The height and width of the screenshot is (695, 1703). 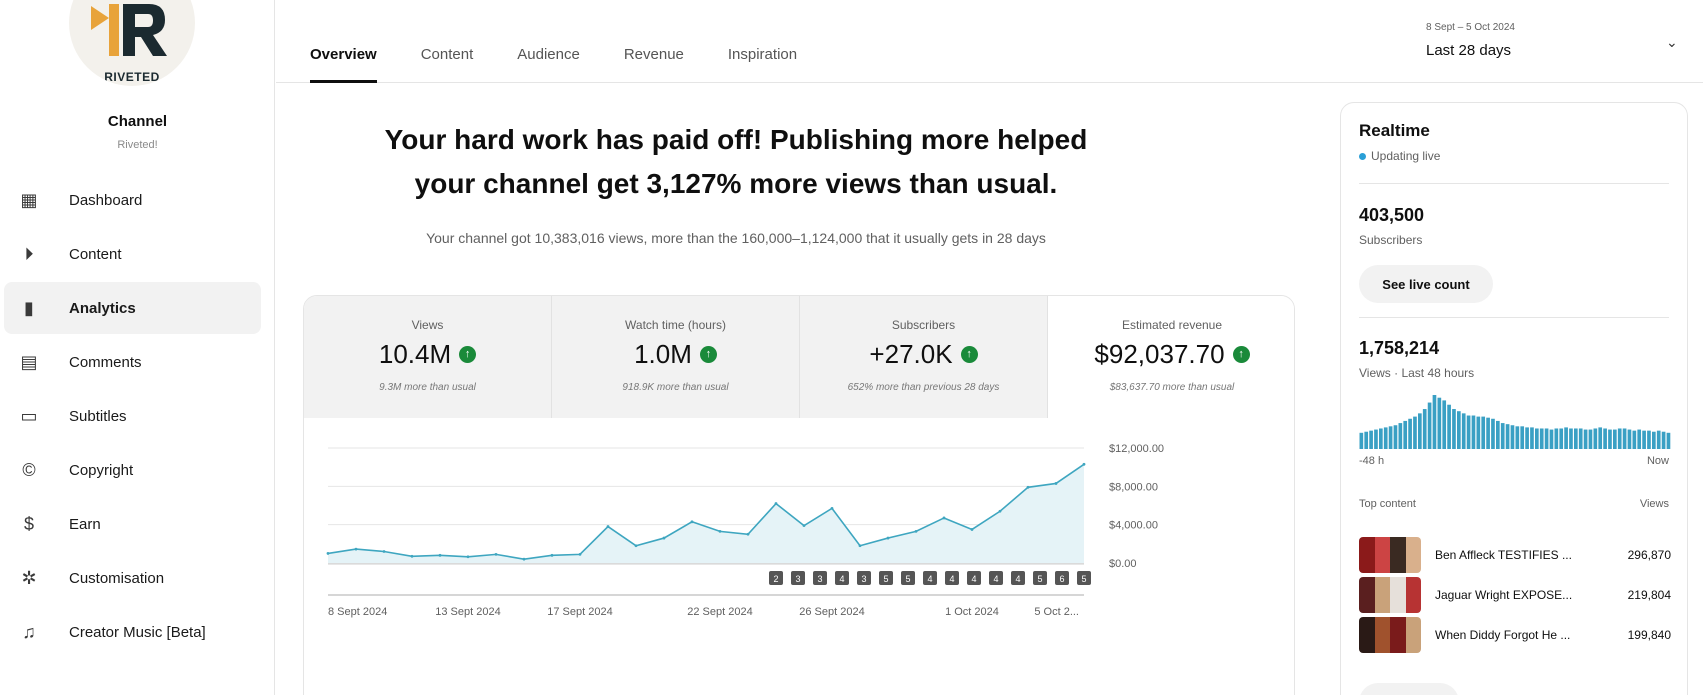 I want to click on upload-marker: 6, so click(x=1062, y=578).